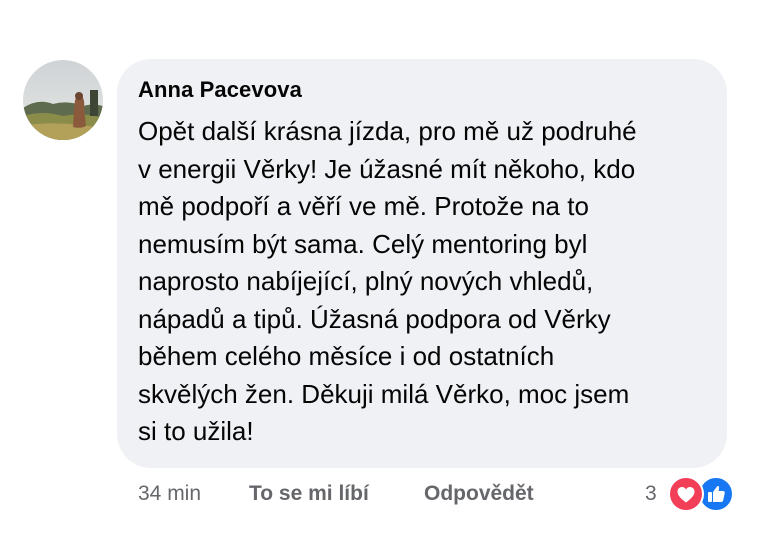 The image size is (768, 554). What do you see at coordinates (366, 281) in the screenshot?
I see `comment-text-line: naprosto nabíjející, plný nových vhledů,` at bounding box center [366, 281].